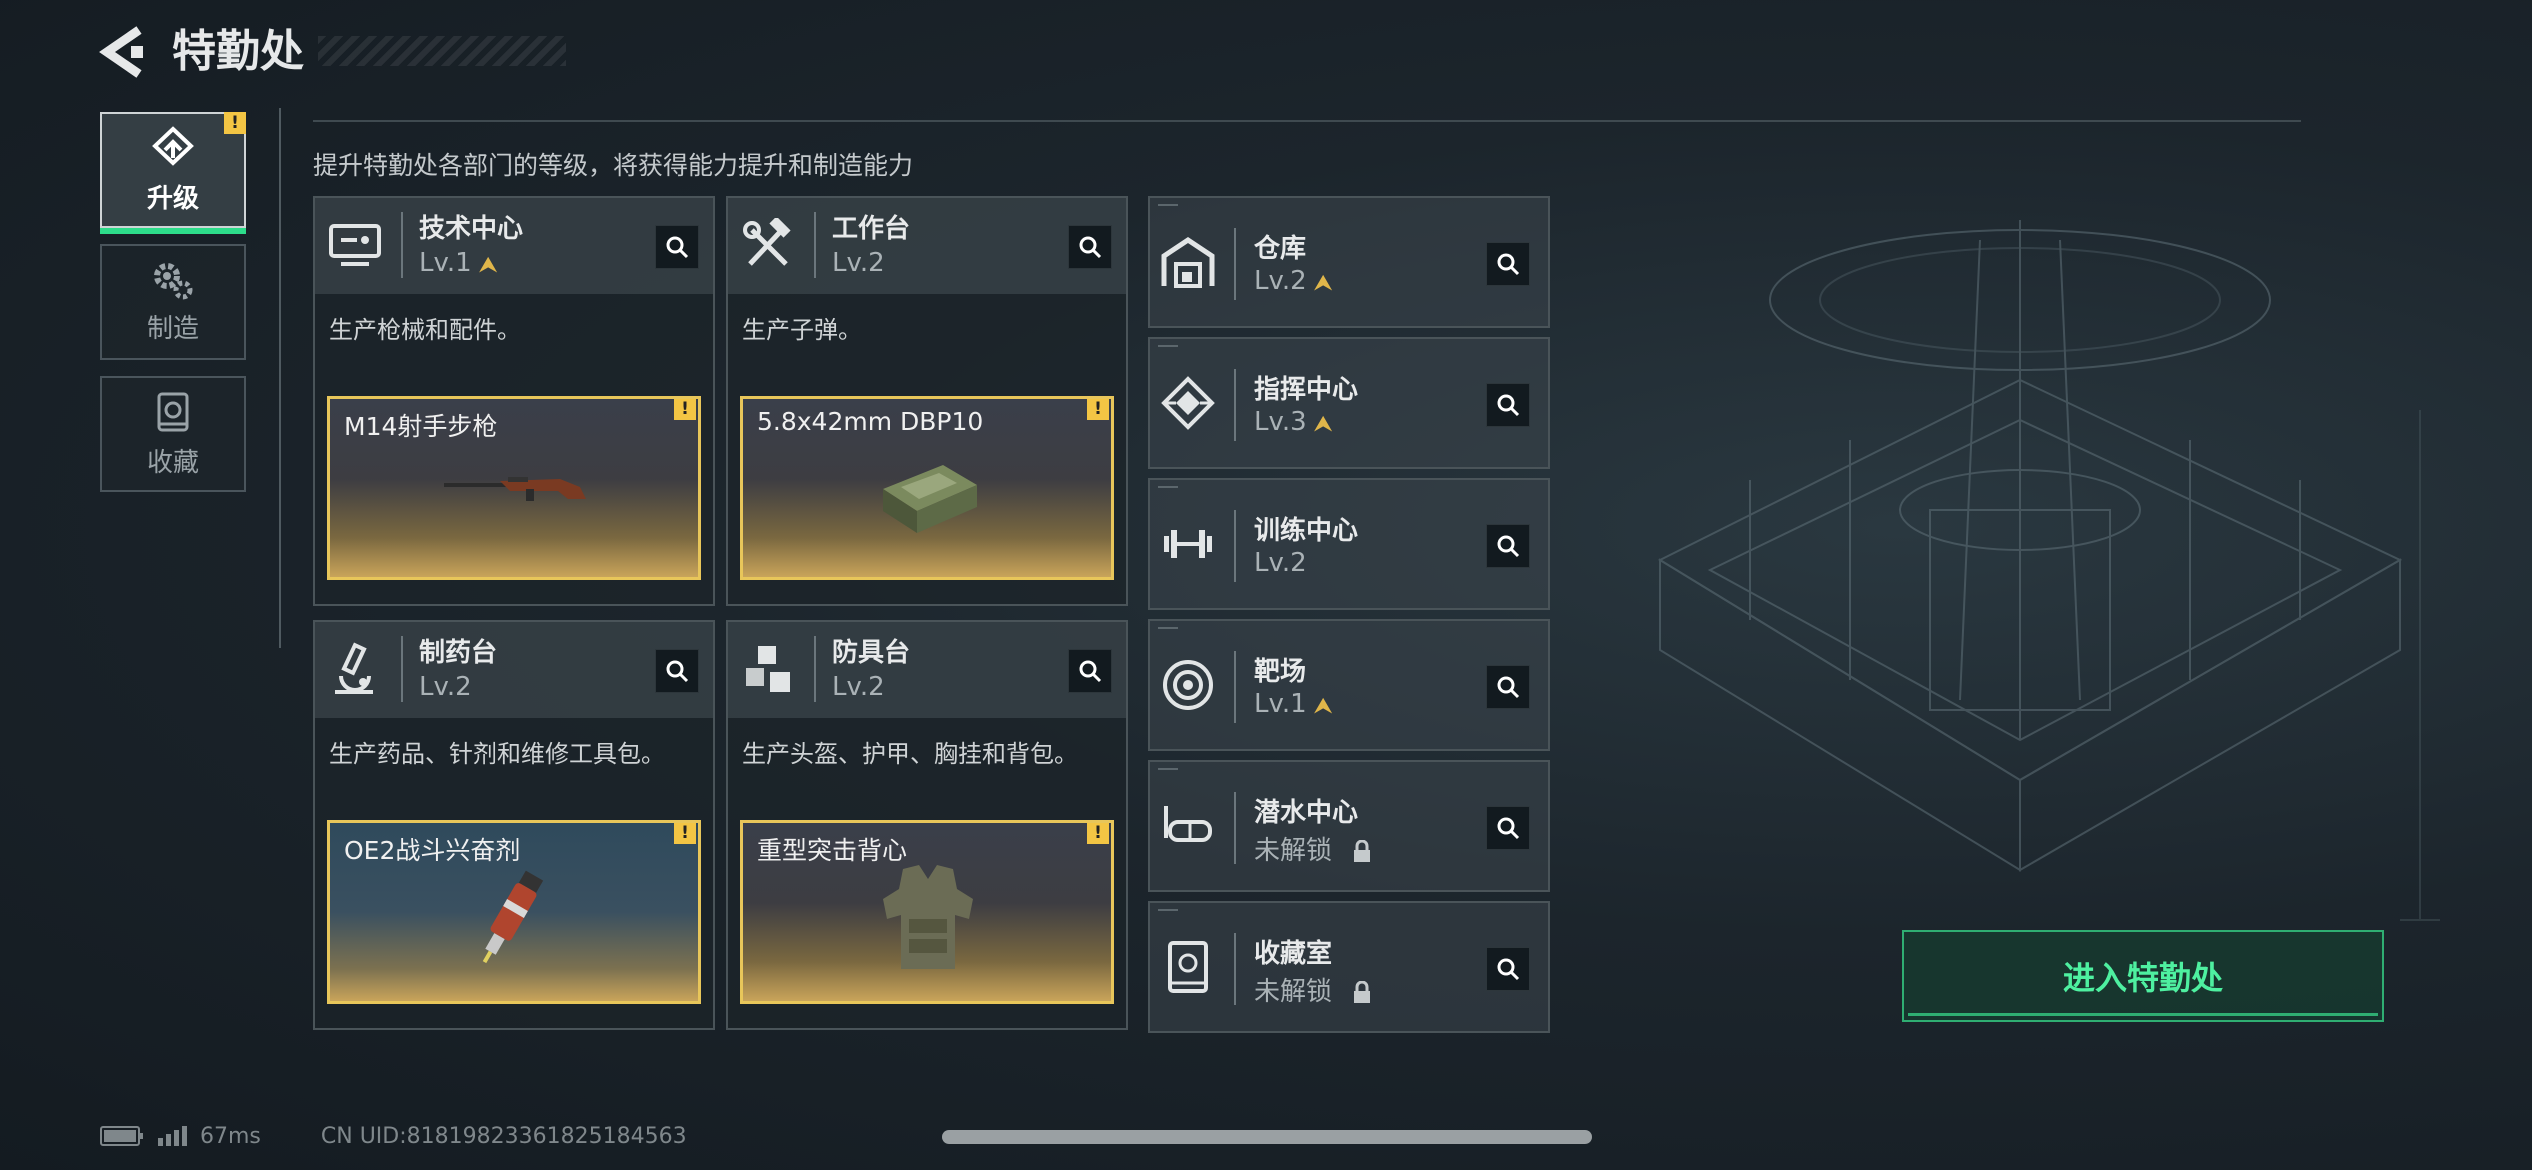  What do you see at coordinates (442, 51) in the screenshot?
I see `title-decoration` at bounding box center [442, 51].